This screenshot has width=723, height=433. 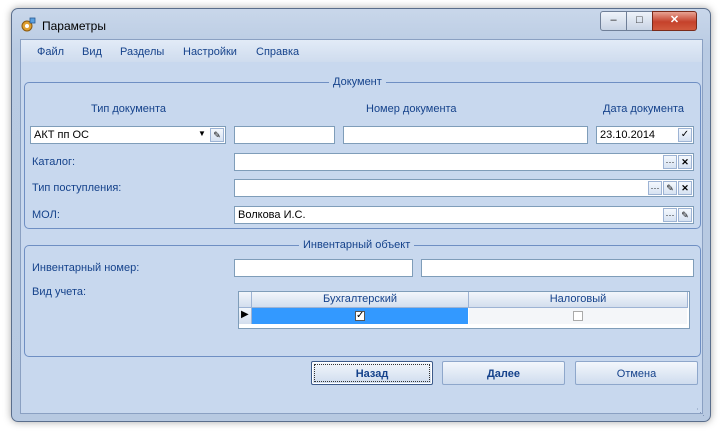 I want to click on grid-header-tax: Налоговый, so click(x=578, y=300).